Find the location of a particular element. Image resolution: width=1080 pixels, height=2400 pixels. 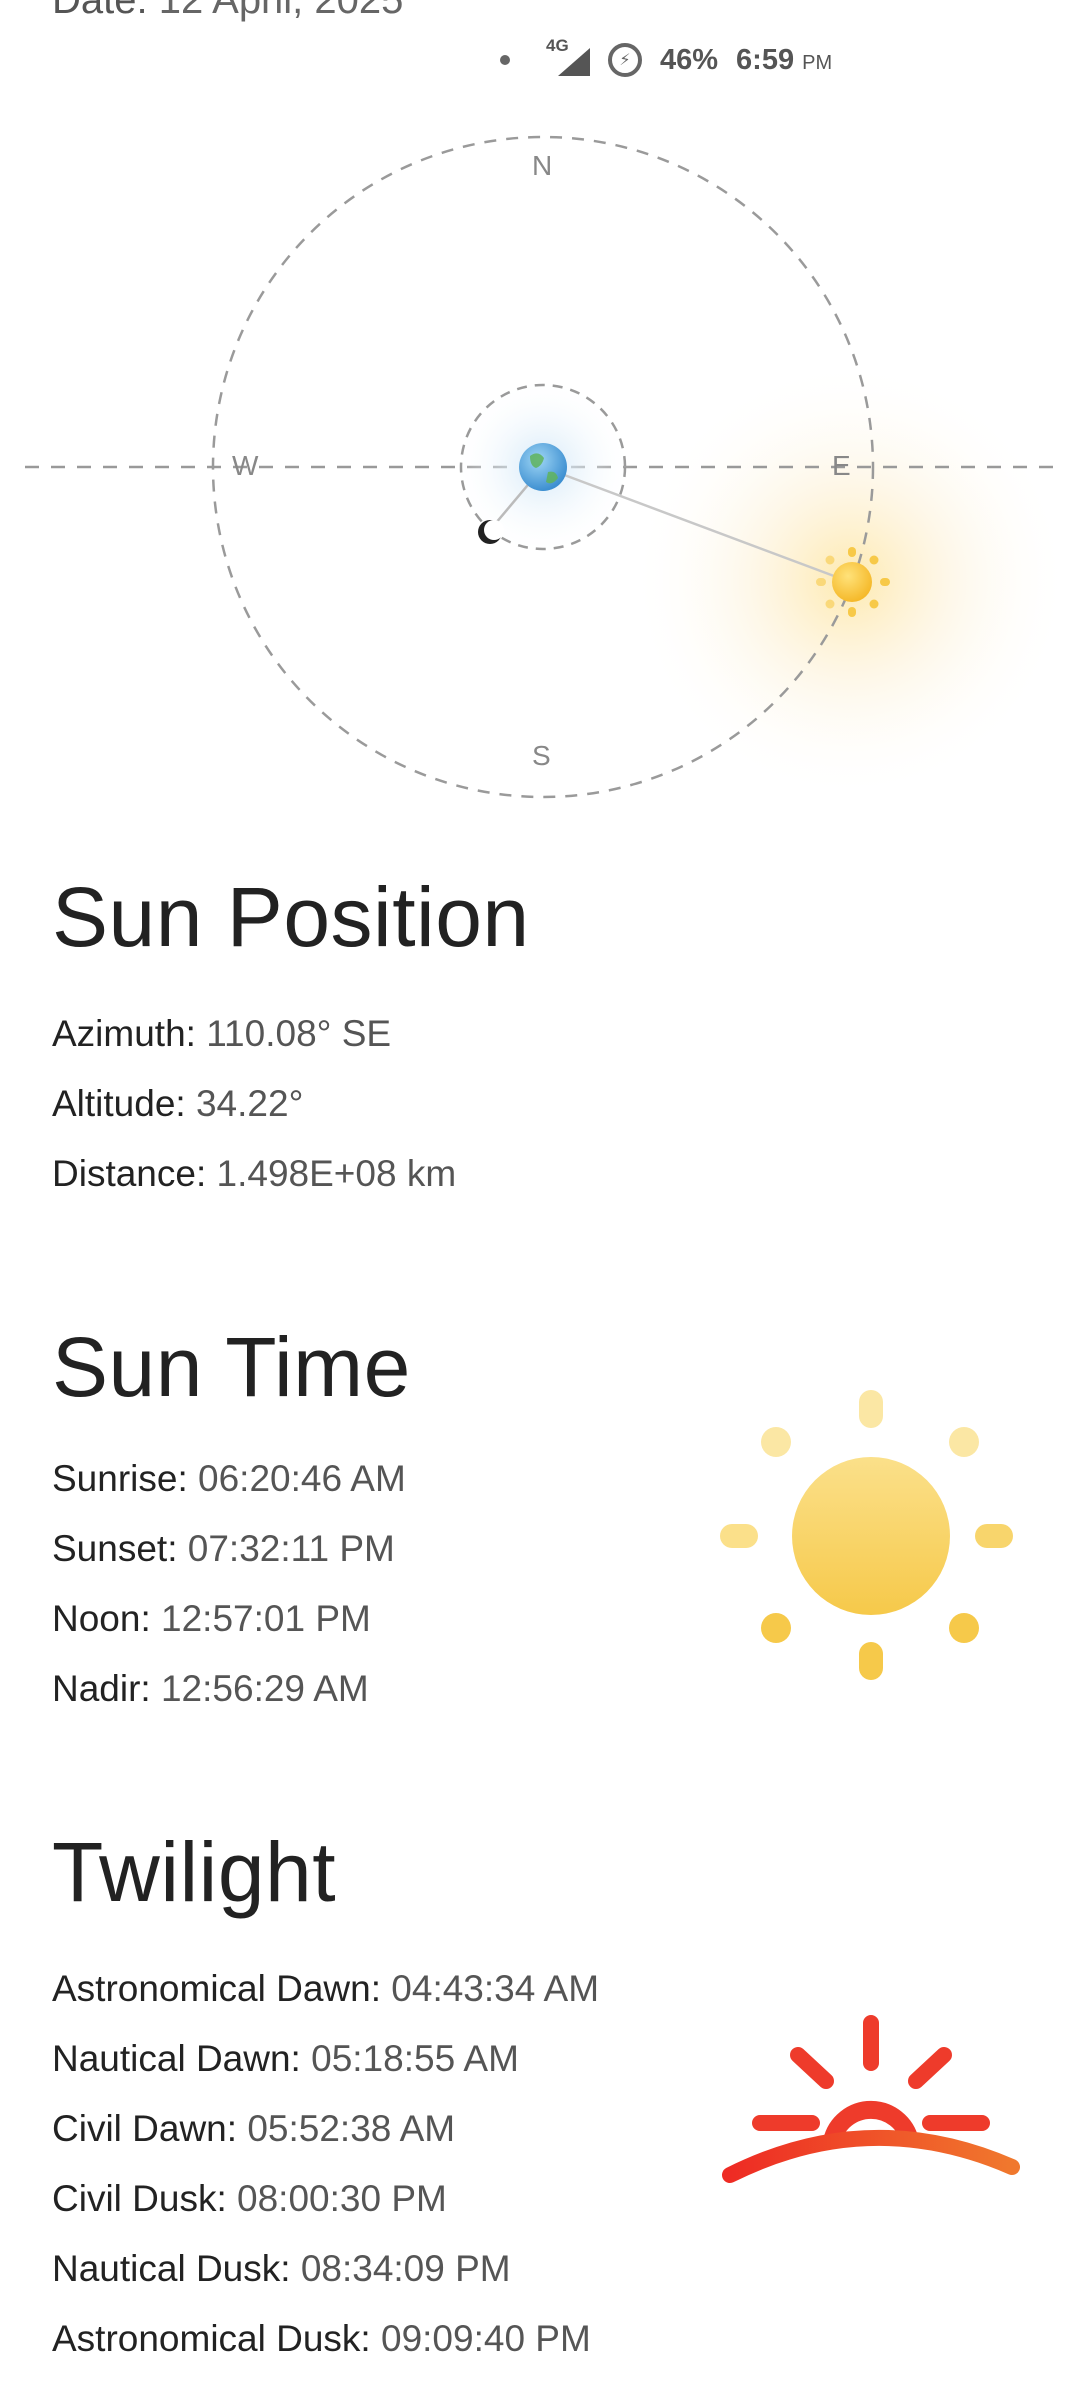

nautical-dusk-label: Nautical Dusk: is located at coordinates (171, 2268).